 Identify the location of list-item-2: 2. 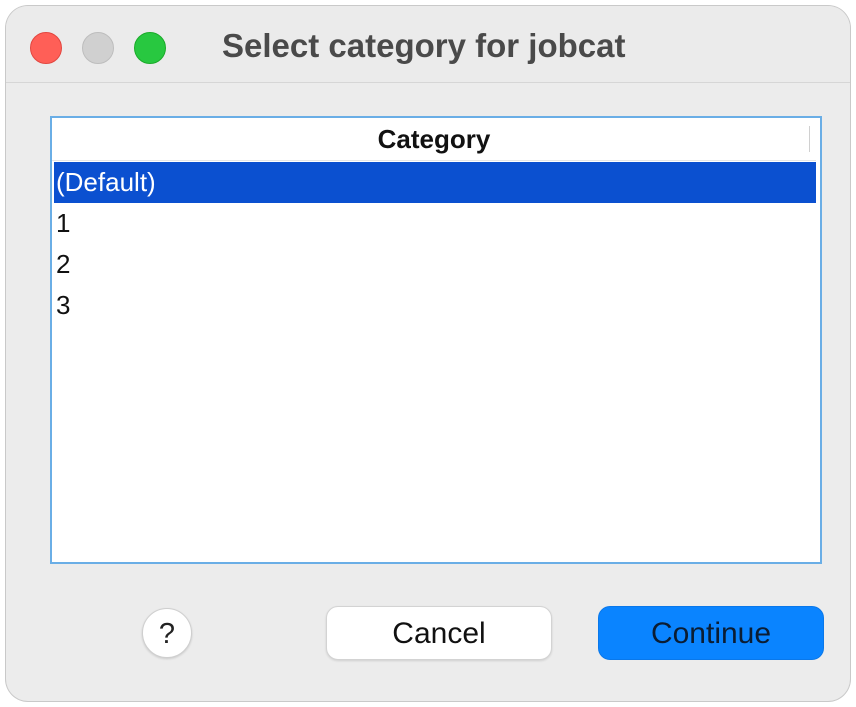
(435, 264).